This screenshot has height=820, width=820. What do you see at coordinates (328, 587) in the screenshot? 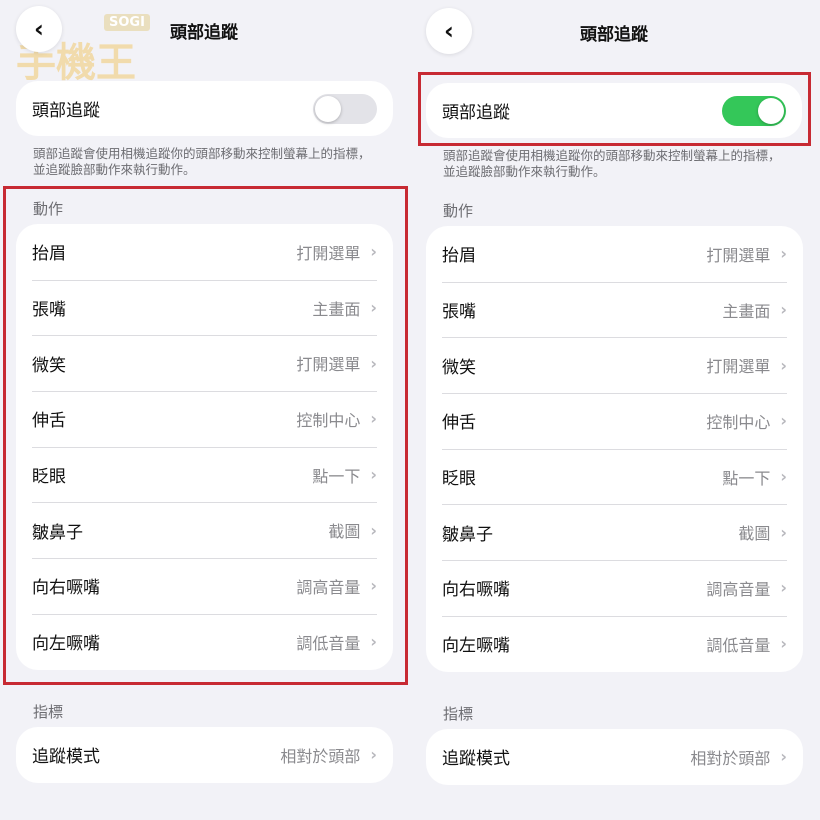
I see `list-item-value: 調高音量` at bounding box center [328, 587].